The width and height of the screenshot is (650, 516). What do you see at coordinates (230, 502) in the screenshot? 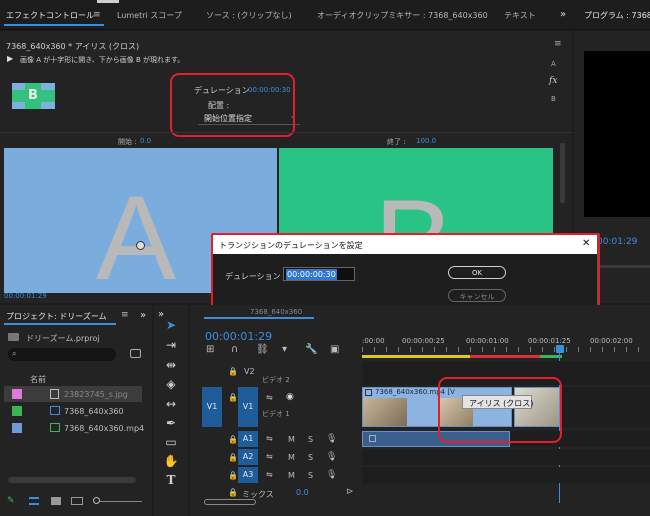
I see `timeline-scroll-handle` at bounding box center [230, 502].